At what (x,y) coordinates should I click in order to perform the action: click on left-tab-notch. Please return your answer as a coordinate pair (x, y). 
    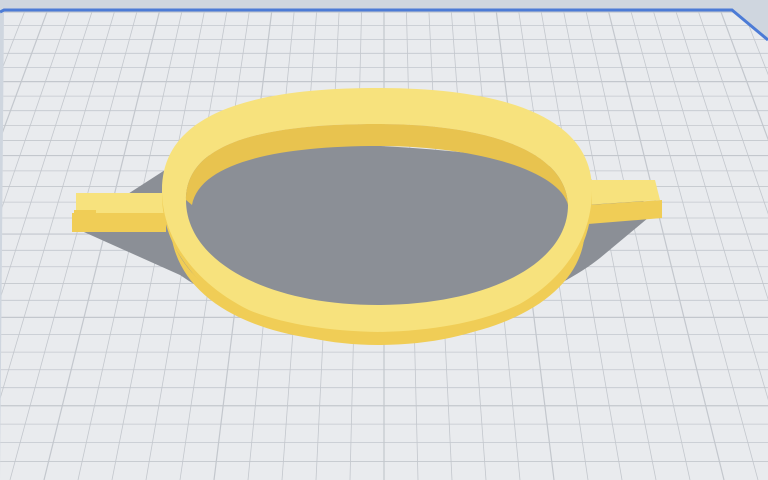
    Looking at the image, I should click on (85, 213).